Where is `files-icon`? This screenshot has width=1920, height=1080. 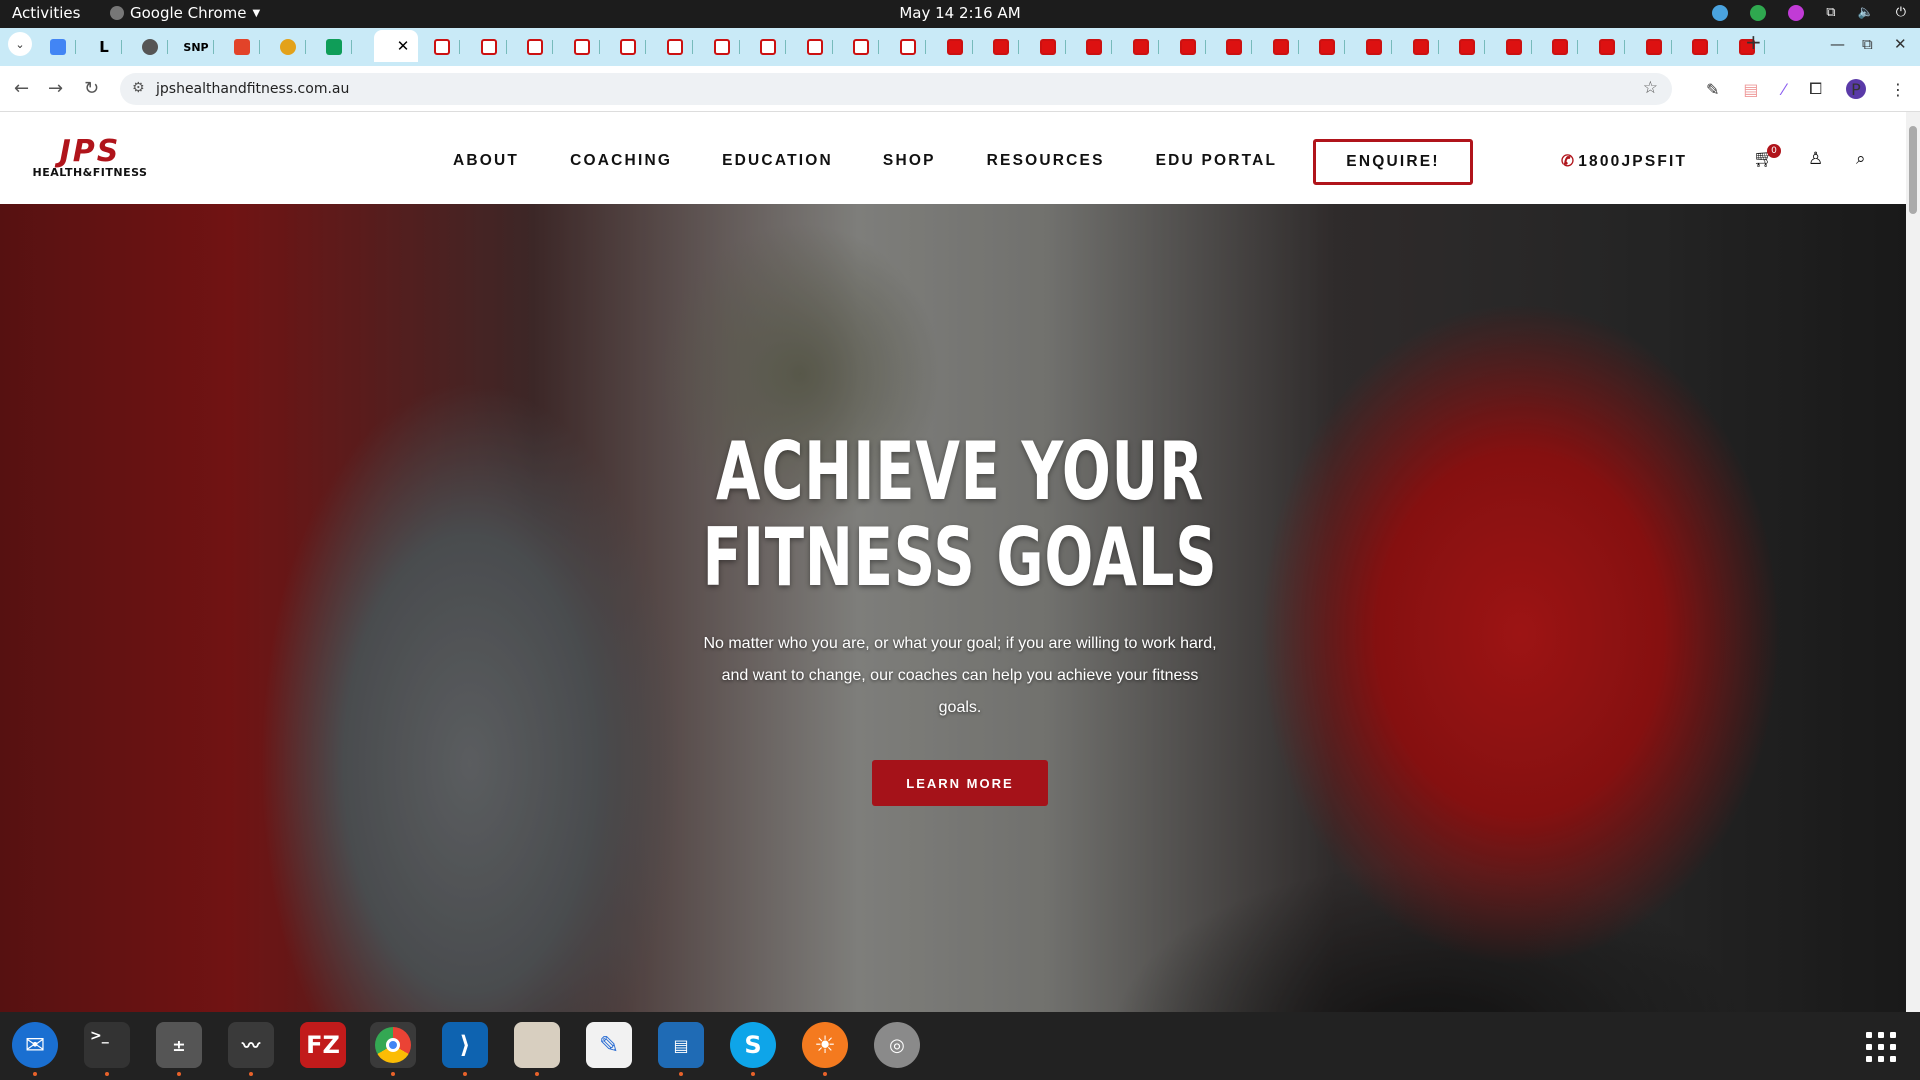
files-icon is located at coordinates (537, 1049).